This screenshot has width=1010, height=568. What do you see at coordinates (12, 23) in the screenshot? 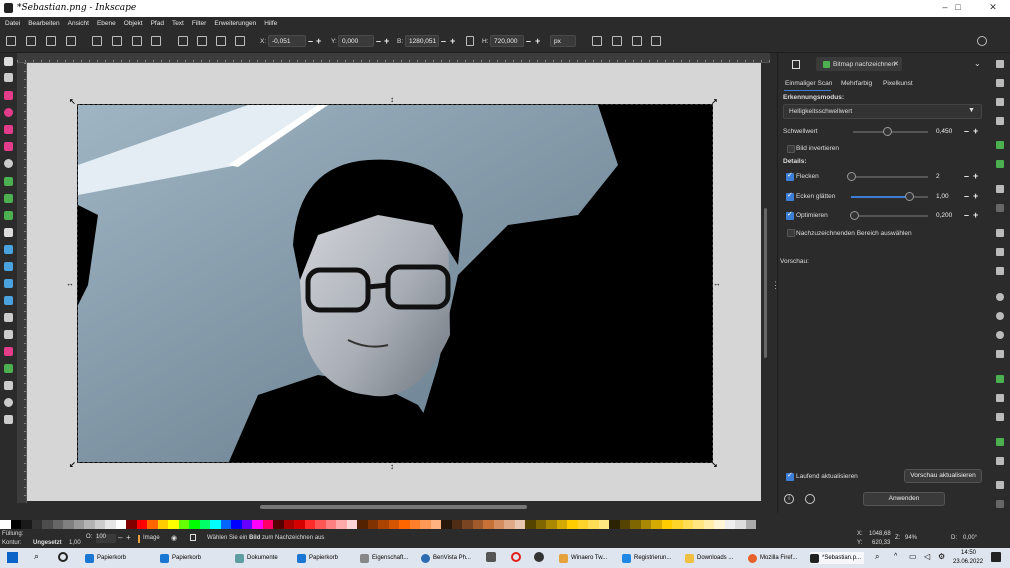
I see `menu-file: Datei` at bounding box center [12, 23].